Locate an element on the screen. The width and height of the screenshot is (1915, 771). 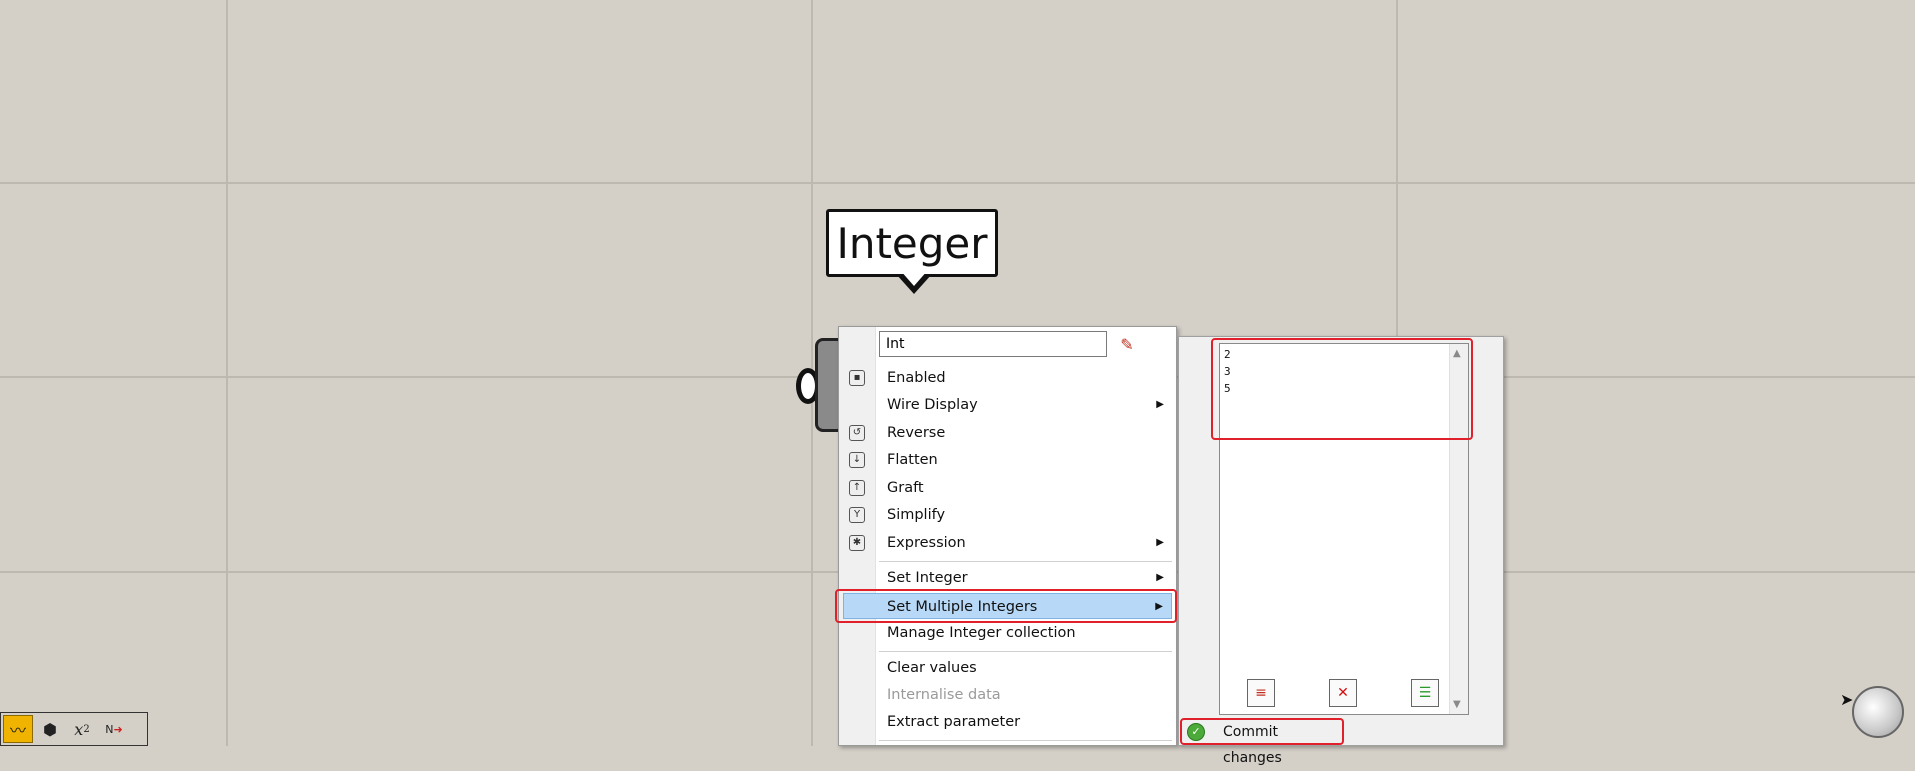
reverse-icon: ↺ is located at coordinates (857, 433).